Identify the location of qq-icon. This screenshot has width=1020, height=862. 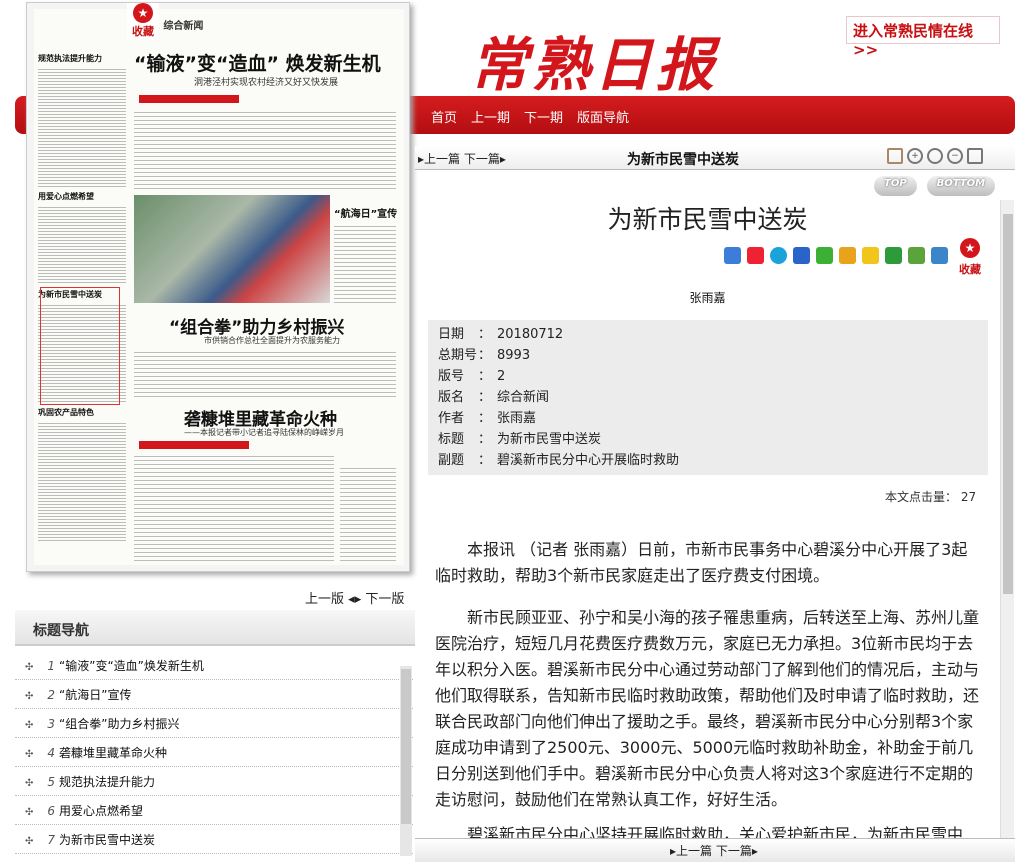
(870, 255).